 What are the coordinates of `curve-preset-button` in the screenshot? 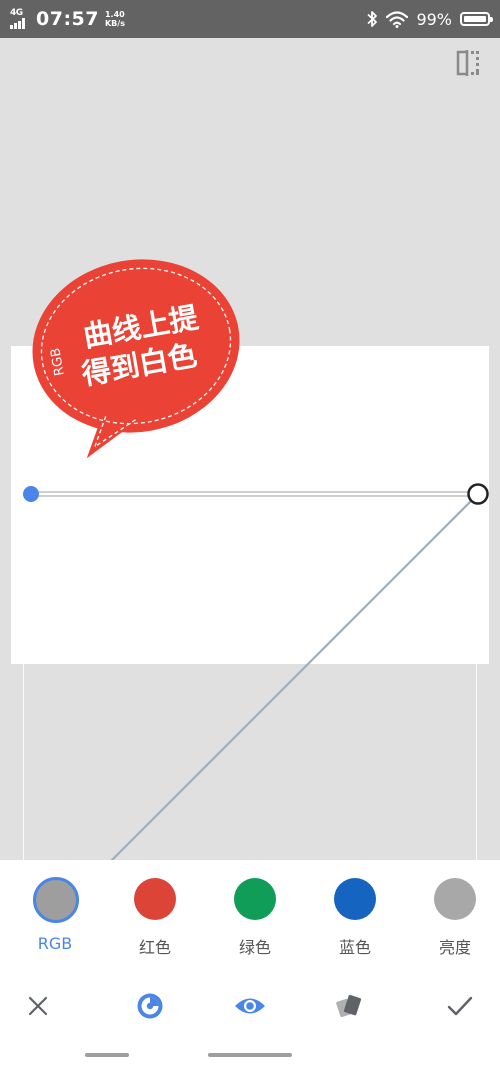 It's located at (150, 1006).